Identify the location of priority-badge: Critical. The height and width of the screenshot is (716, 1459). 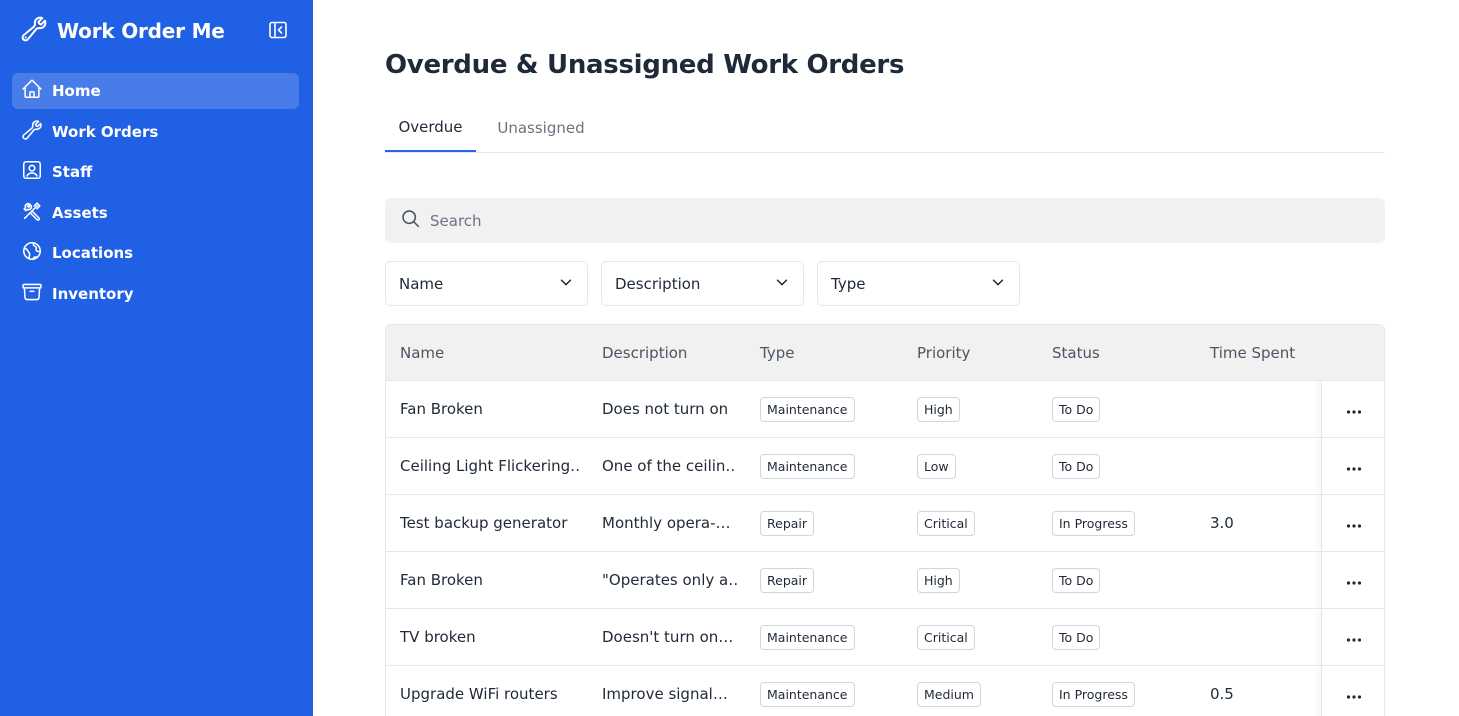
(946, 637).